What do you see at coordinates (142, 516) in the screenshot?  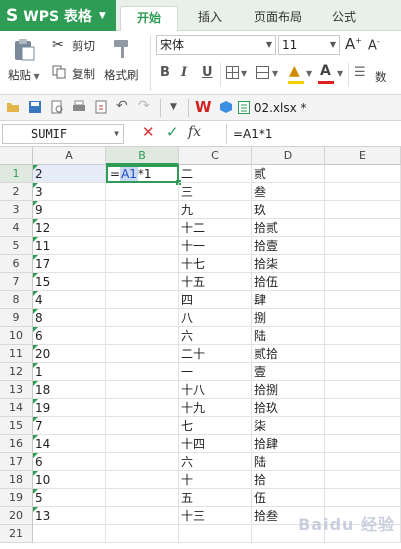 I see `cell-b20` at bounding box center [142, 516].